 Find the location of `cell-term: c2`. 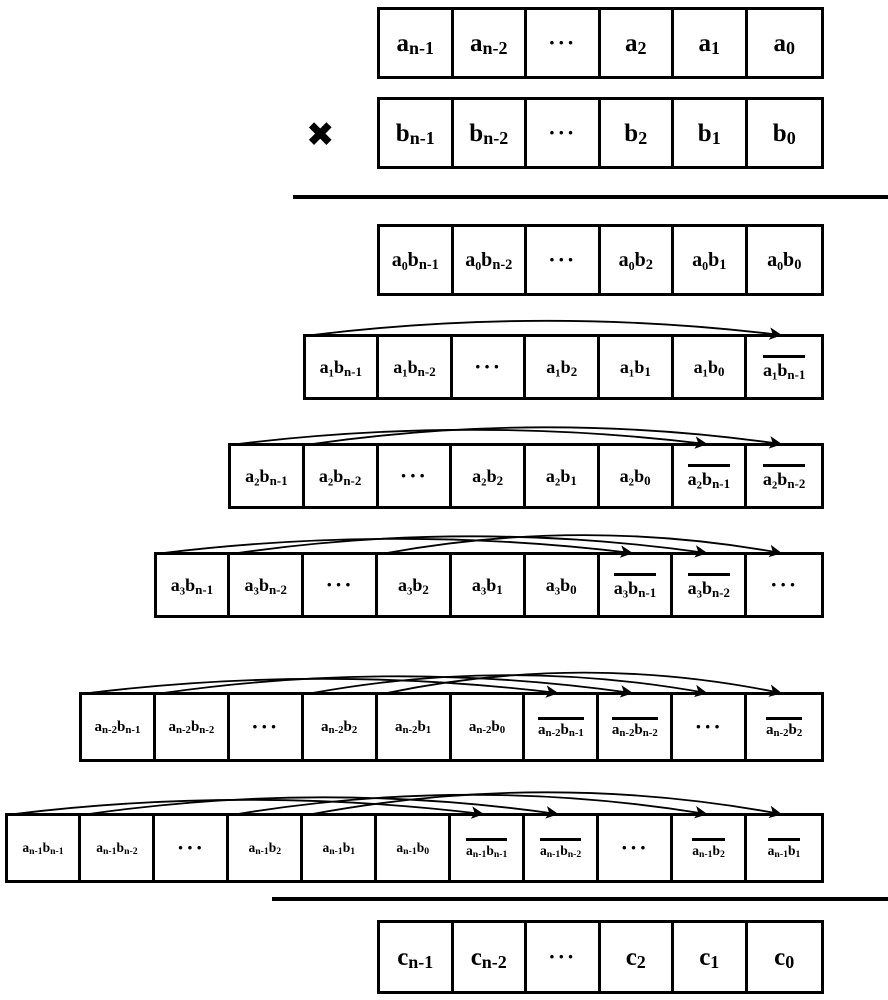

cell-term: c2 is located at coordinates (635, 958).